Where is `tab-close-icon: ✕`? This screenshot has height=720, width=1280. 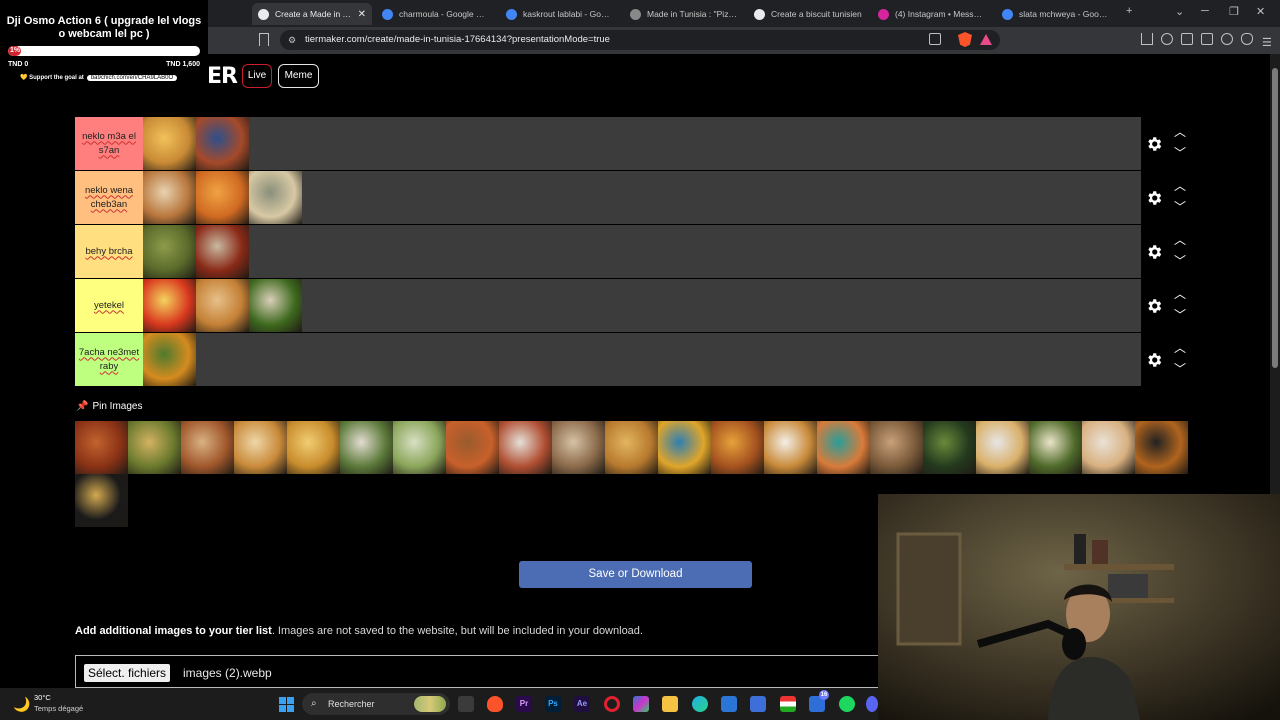 tab-close-icon: ✕ is located at coordinates (362, 14).